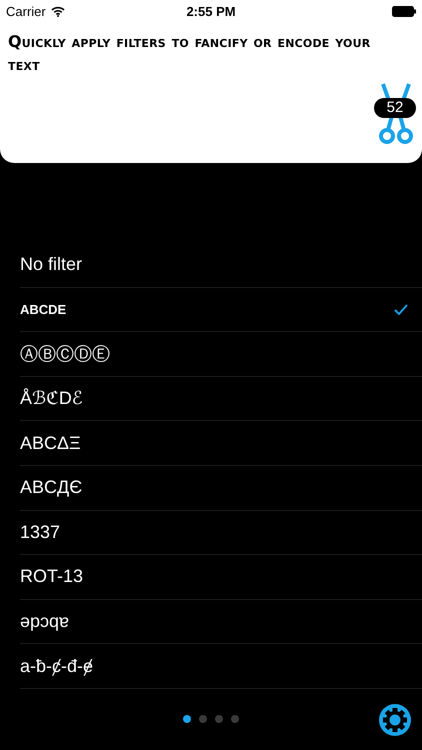  Describe the element at coordinates (221, 443) in the screenshot. I see `filter-row: ABCΔΞ` at that location.